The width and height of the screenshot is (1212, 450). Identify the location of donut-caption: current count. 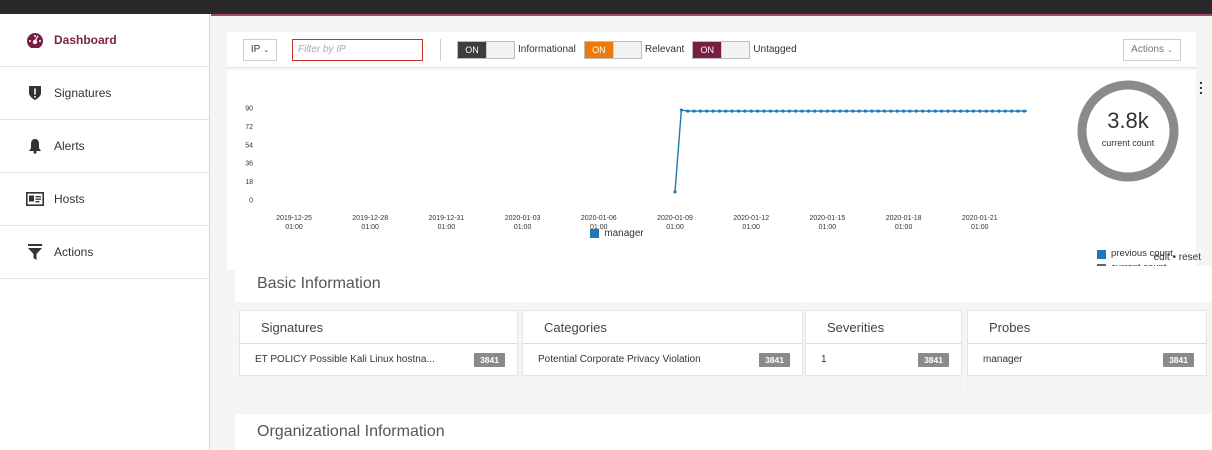
(1128, 143).